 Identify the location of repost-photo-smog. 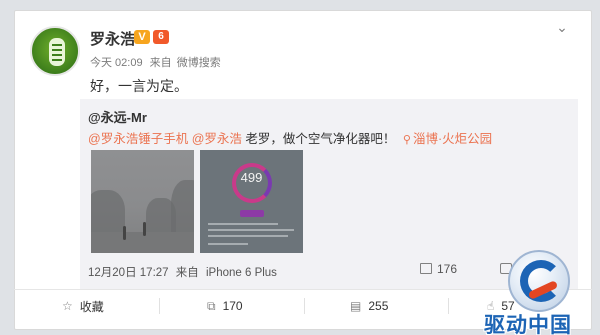
(142, 201).